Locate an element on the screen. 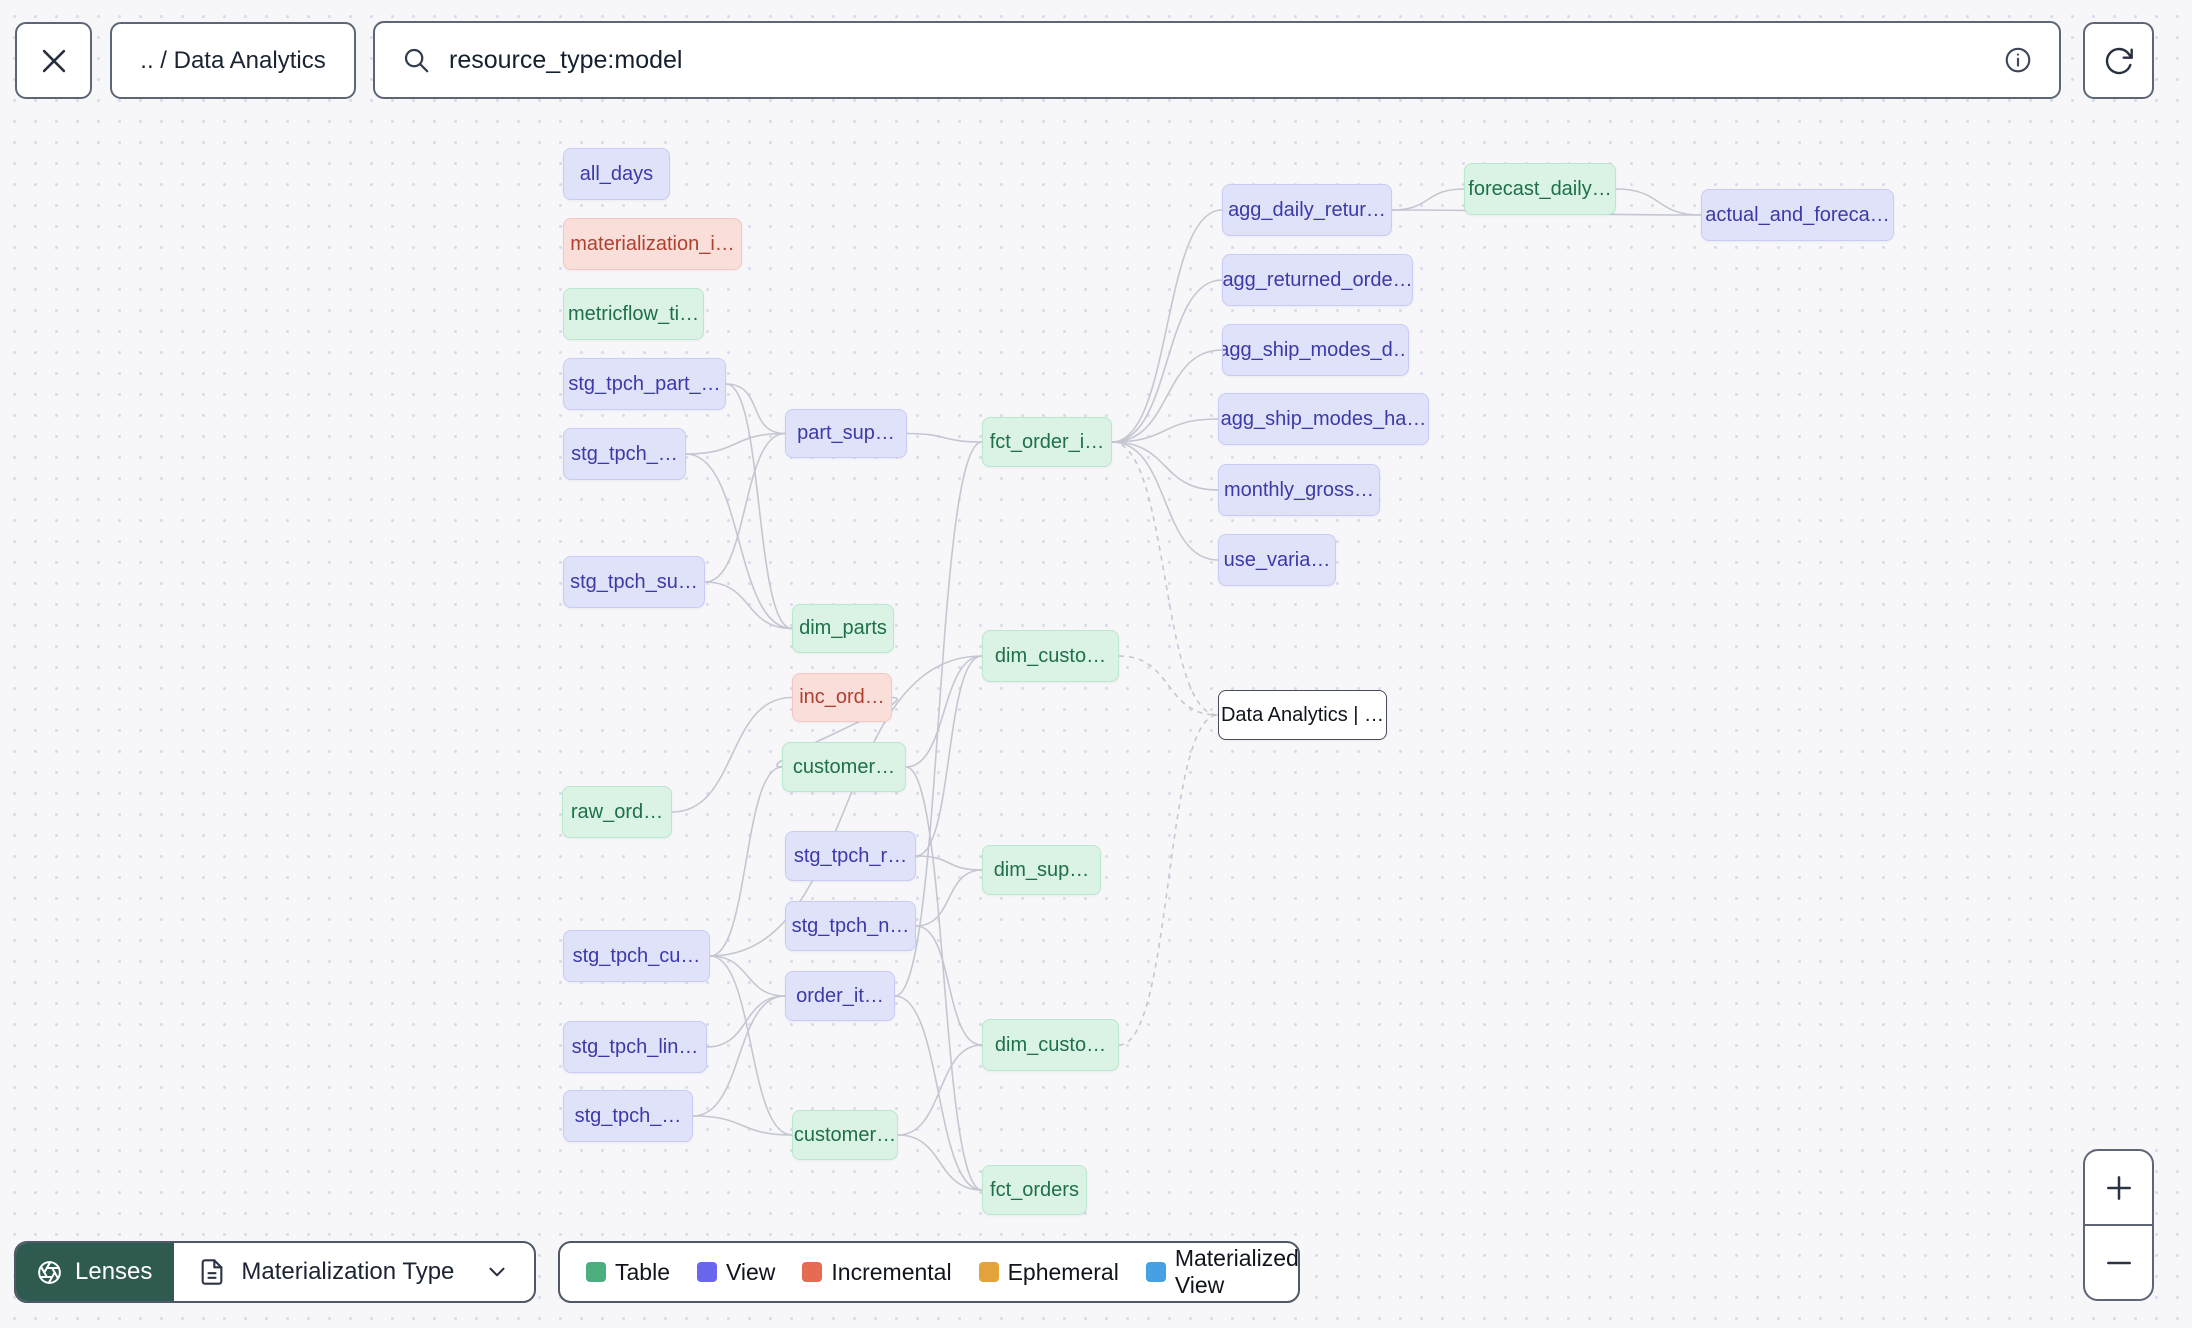 Image resolution: width=2192 pixels, height=1328 pixels. edge-raw_ord-to-inc_ord is located at coordinates (732, 754).